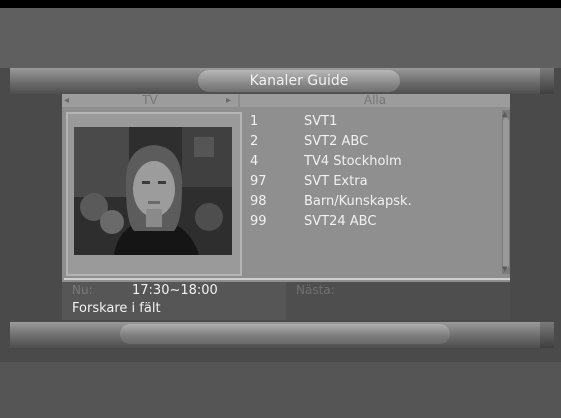  What do you see at coordinates (254, 141) in the screenshot?
I see `channel-number: 2` at bounding box center [254, 141].